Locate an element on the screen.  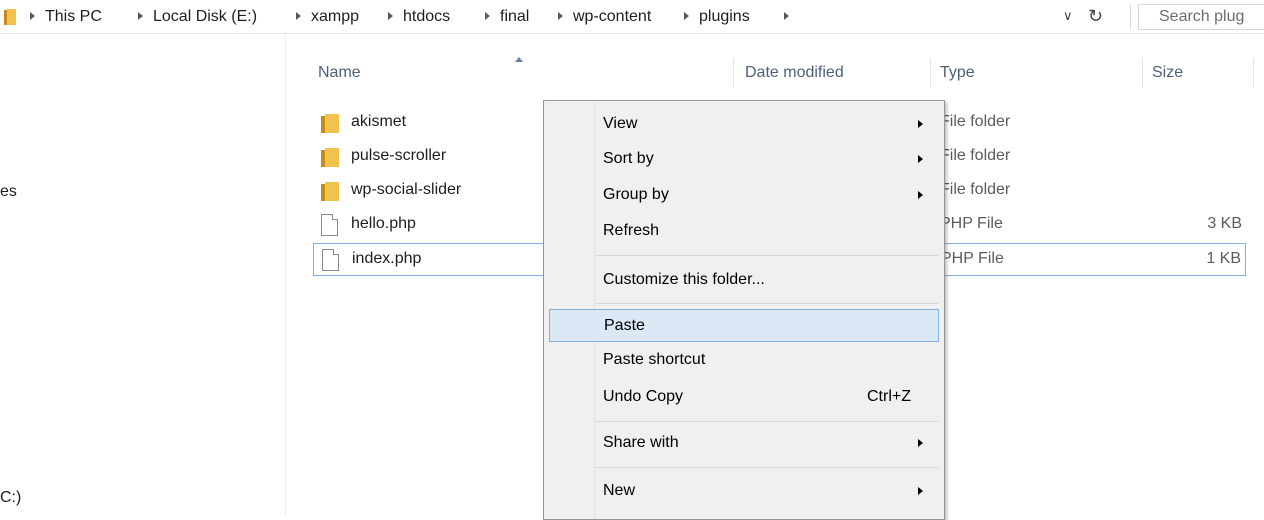
breadcrumb-wp-content: wp-content is located at coordinates (612, 17).